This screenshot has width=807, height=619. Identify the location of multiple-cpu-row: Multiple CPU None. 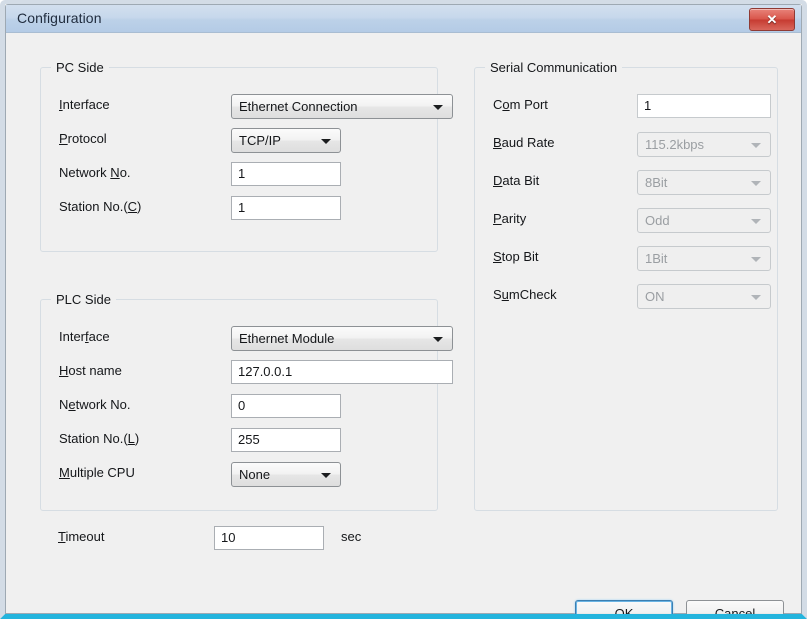
(239, 474).